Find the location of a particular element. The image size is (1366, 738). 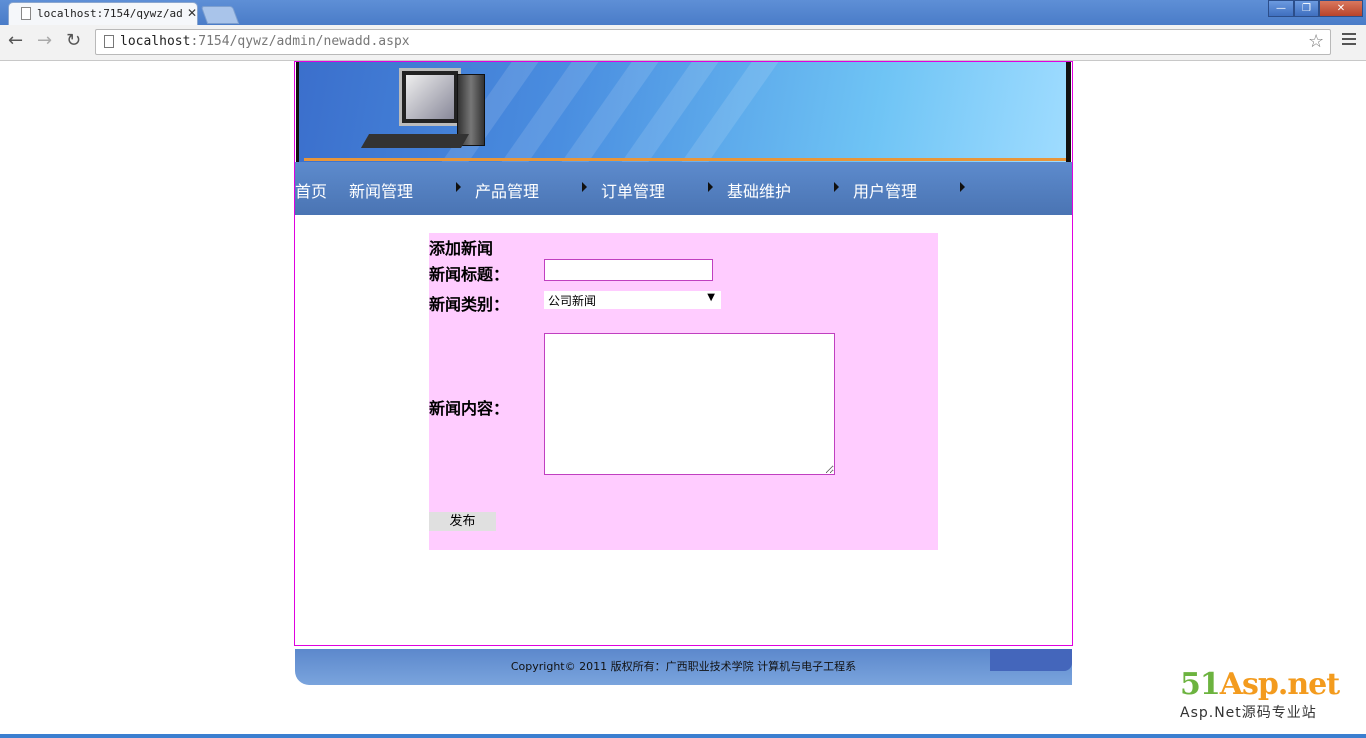

nav-item-basic-maintenance: 基础维护 is located at coordinates (759, 190).